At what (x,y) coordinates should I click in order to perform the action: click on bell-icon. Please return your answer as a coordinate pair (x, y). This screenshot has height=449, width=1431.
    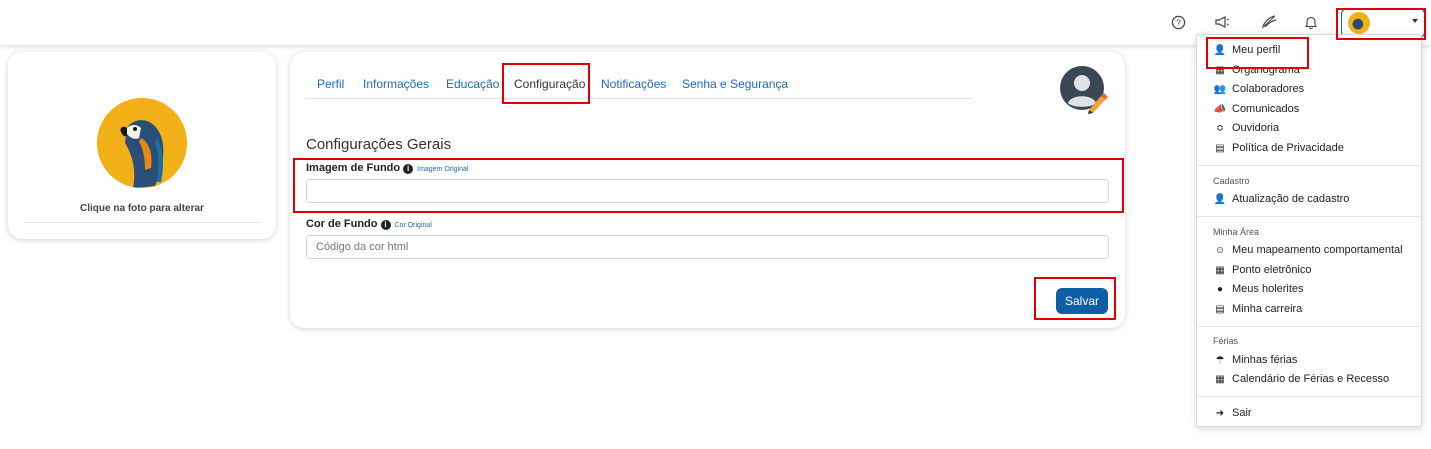
    Looking at the image, I should click on (1311, 22).